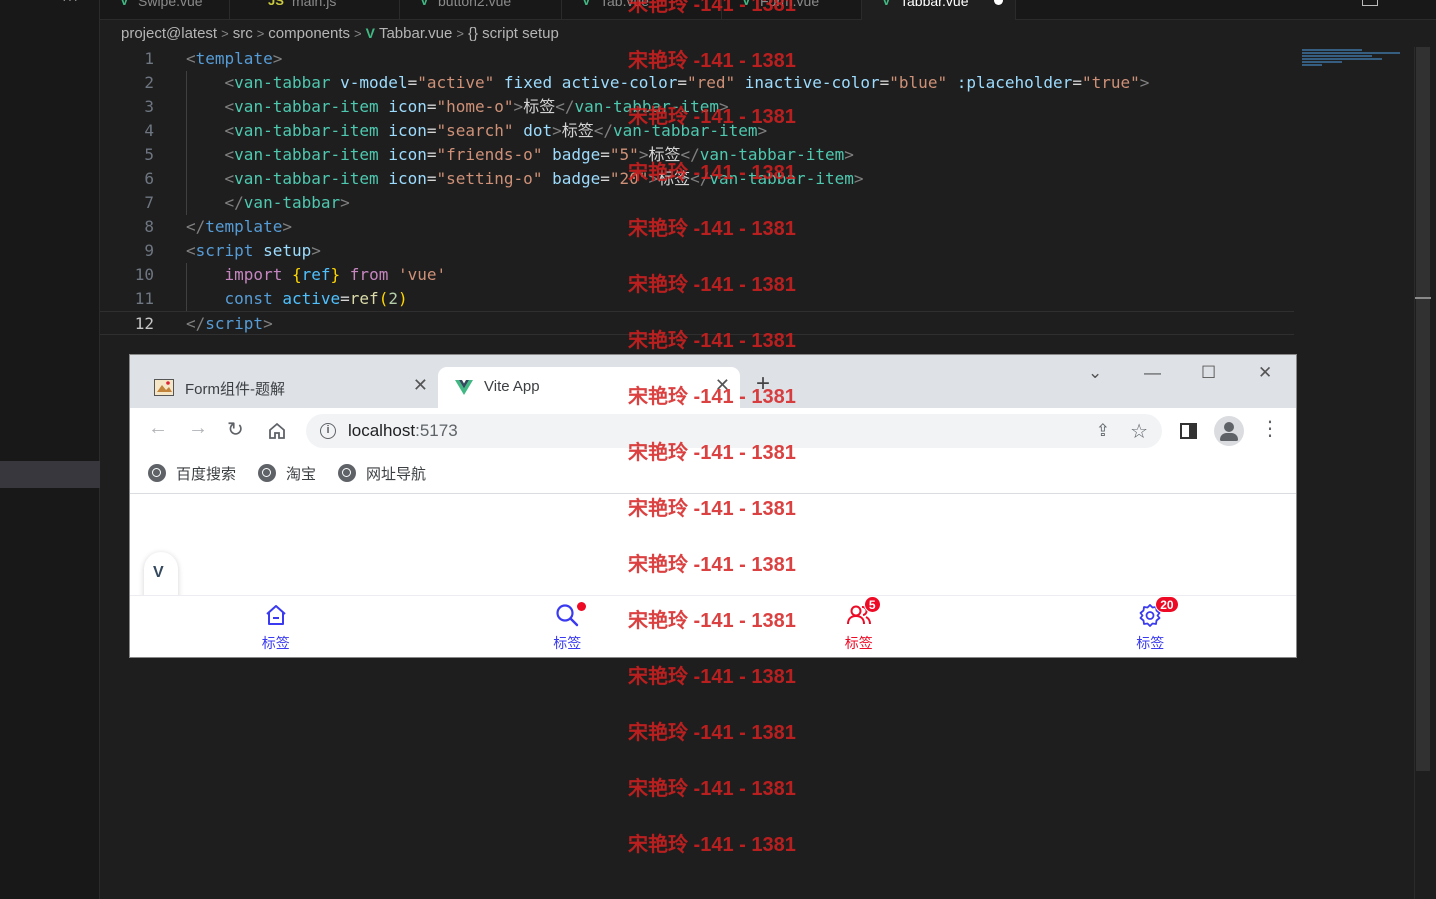  I want to click on tab-search-icon: ⌄, so click(1095, 373).